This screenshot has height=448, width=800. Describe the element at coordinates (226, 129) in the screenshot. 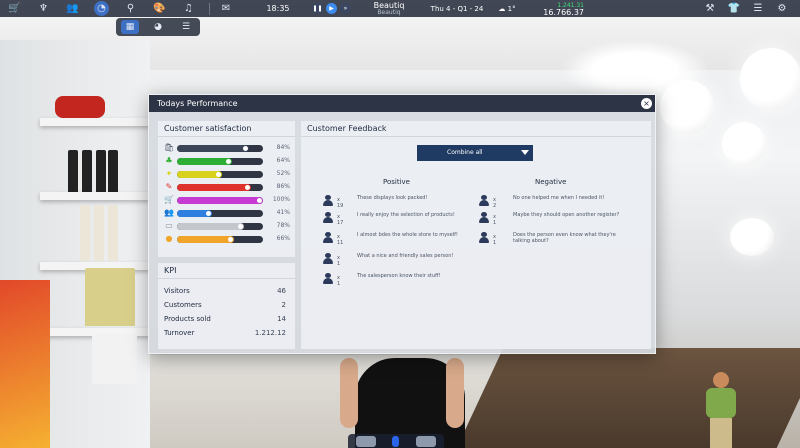

I see `satisfaction-title: Customer satisfaction` at that location.